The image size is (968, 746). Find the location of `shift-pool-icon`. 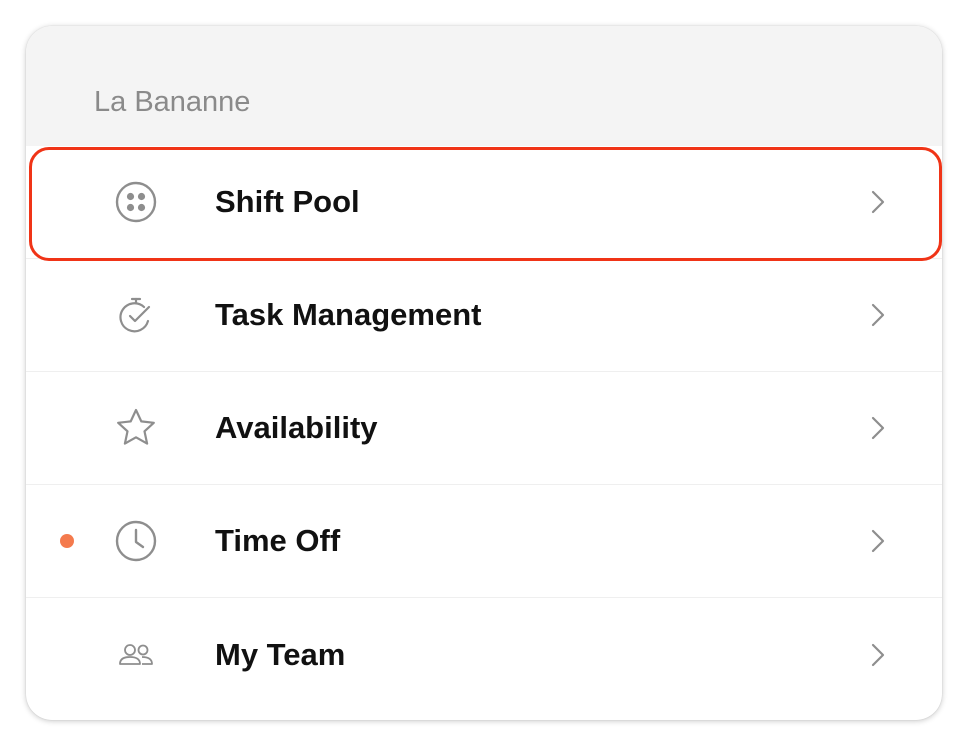

shift-pool-icon is located at coordinates (136, 202).